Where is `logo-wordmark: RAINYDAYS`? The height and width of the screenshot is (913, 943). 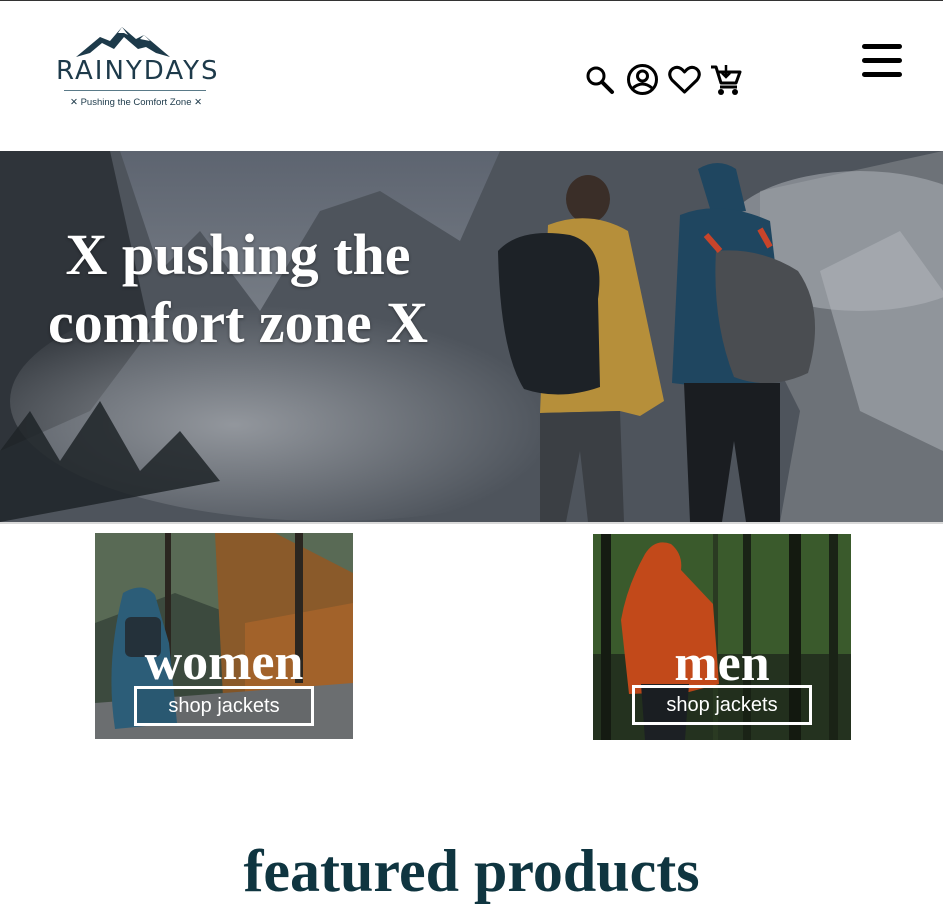 logo-wordmark: RAINYDAYS is located at coordinates (138, 71).